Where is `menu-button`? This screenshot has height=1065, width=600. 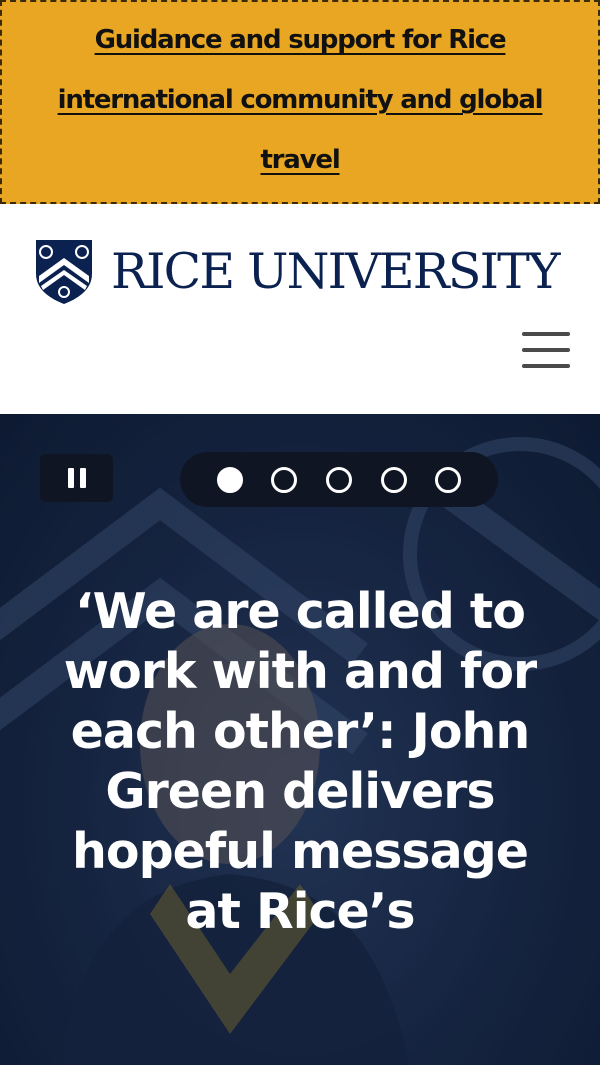 menu-button is located at coordinates (546, 350).